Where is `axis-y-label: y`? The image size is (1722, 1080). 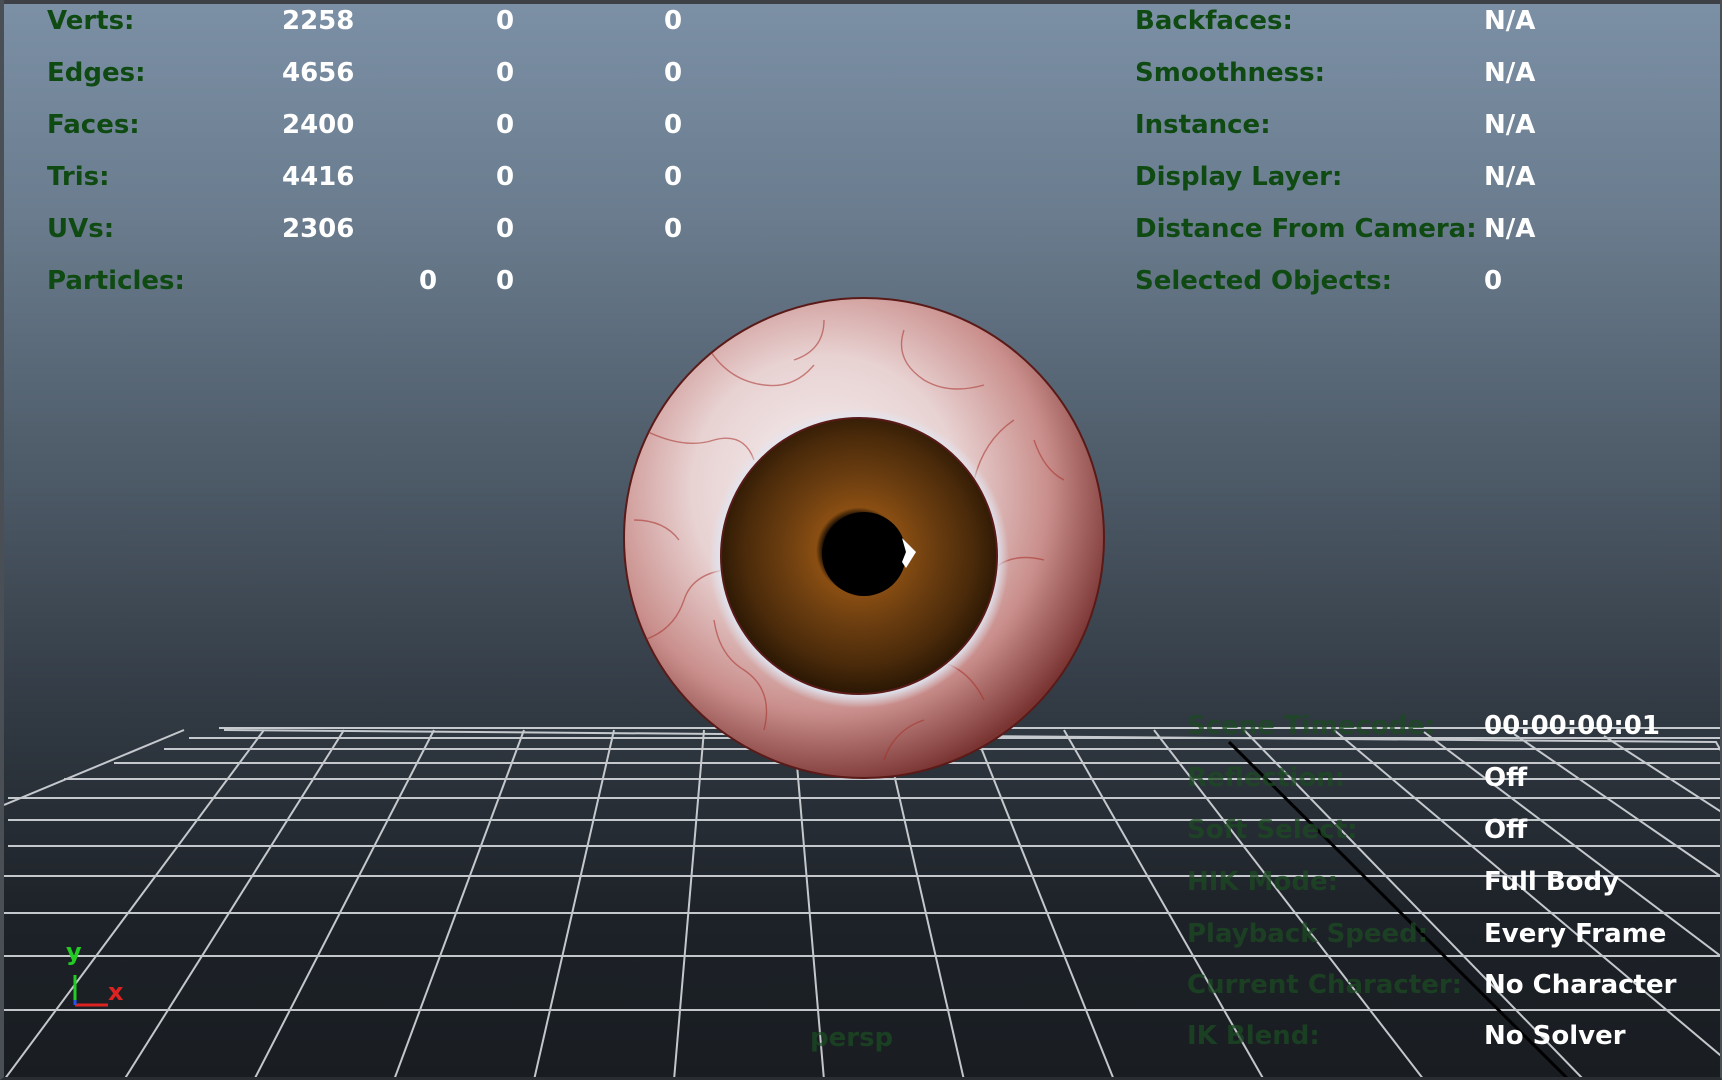
axis-y-label: y is located at coordinates (74, 952).